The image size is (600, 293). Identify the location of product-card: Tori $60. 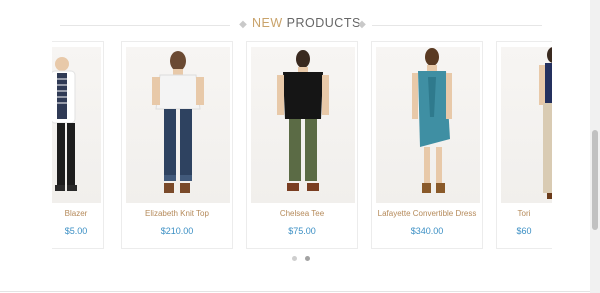
(524, 145).